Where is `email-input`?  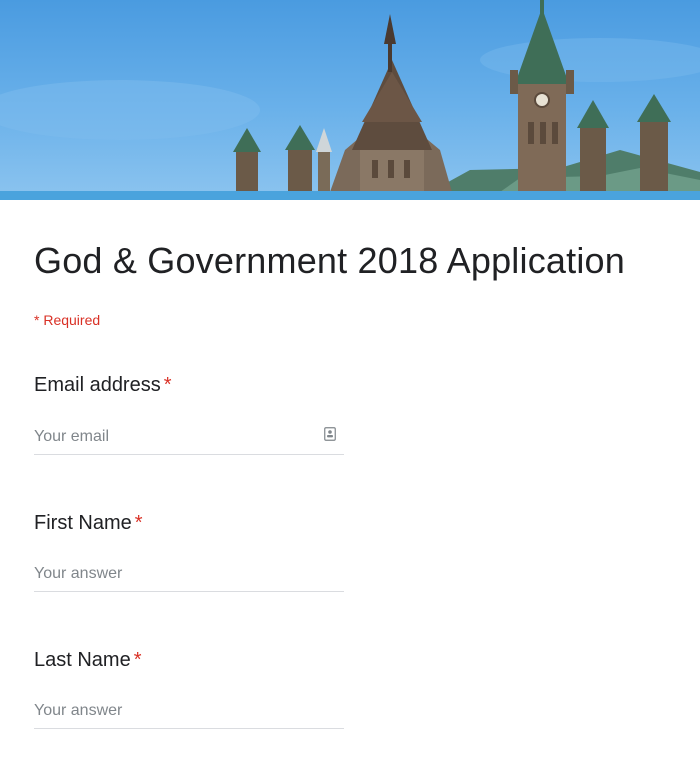
email-input is located at coordinates (174, 437).